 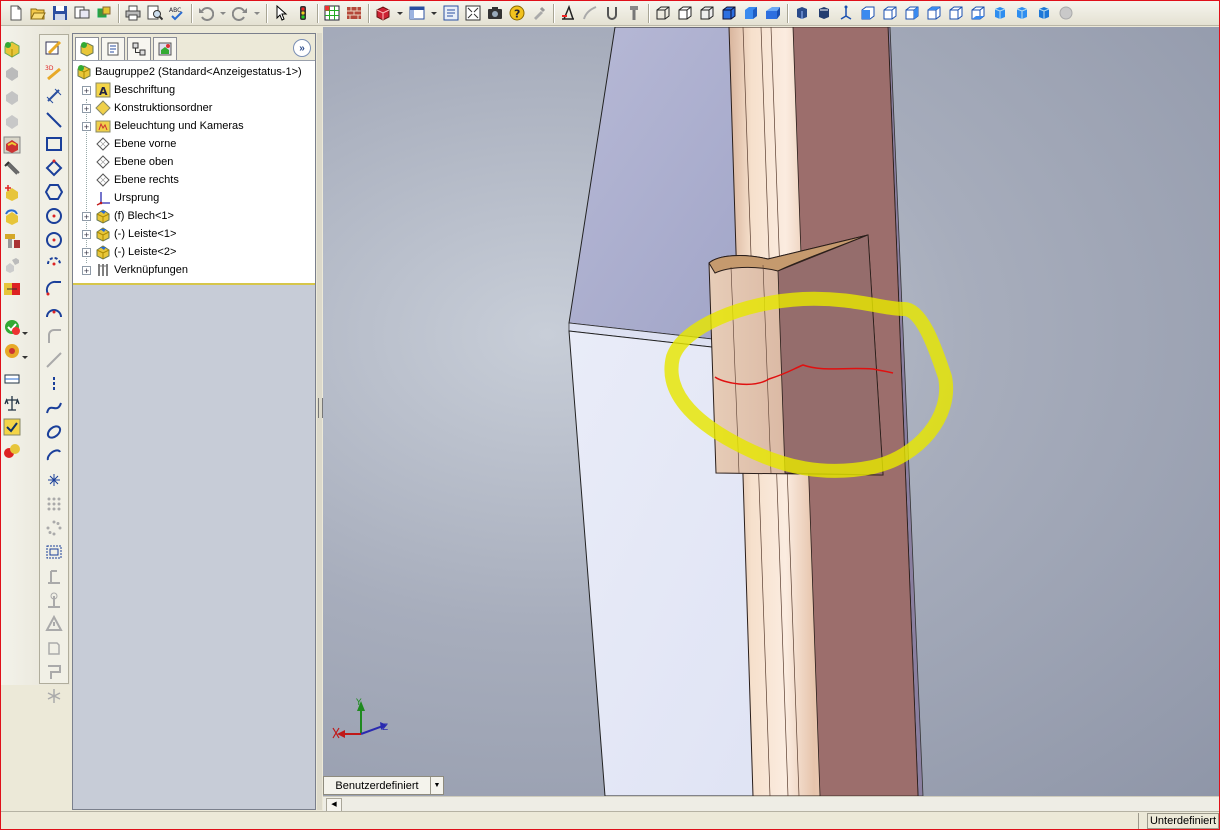 I want to click on perspective-icon, so click(x=773, y=13).